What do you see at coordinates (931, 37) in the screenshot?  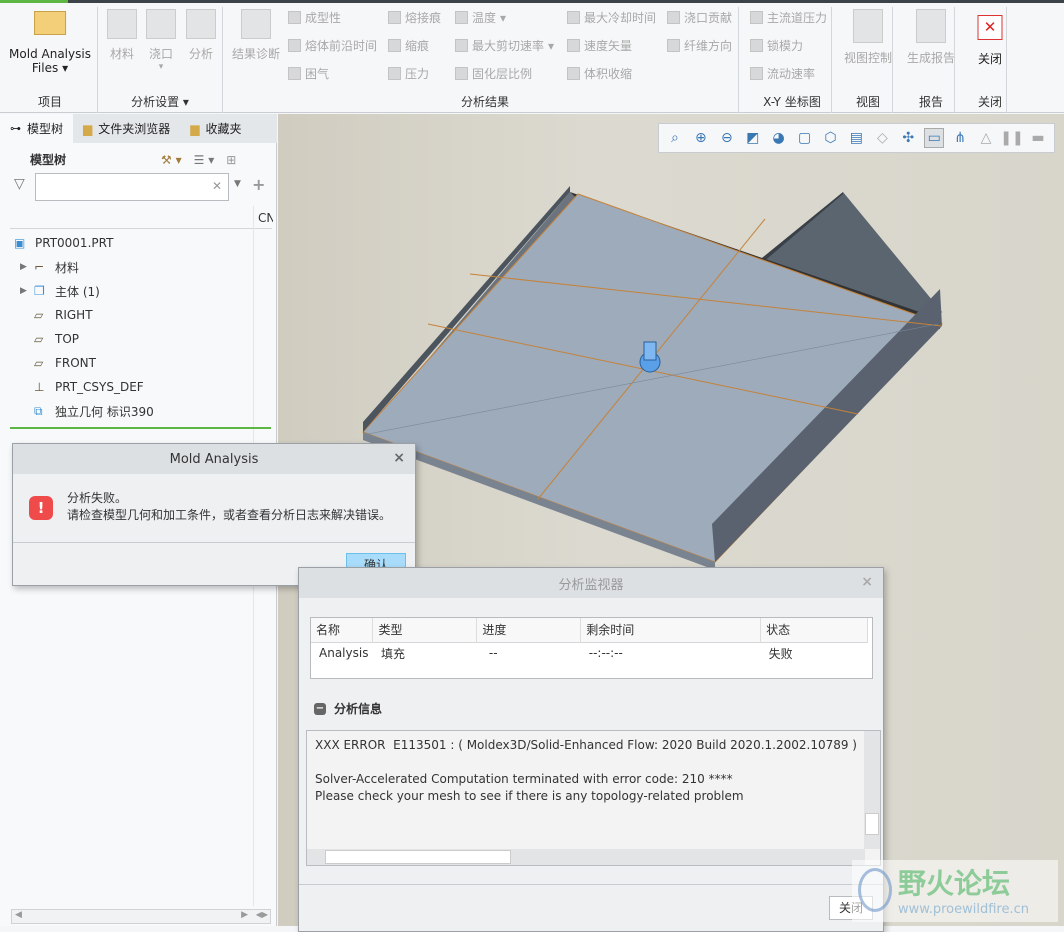 I see `generate-report-button: 生成报告` at bounding box center [931, 37].